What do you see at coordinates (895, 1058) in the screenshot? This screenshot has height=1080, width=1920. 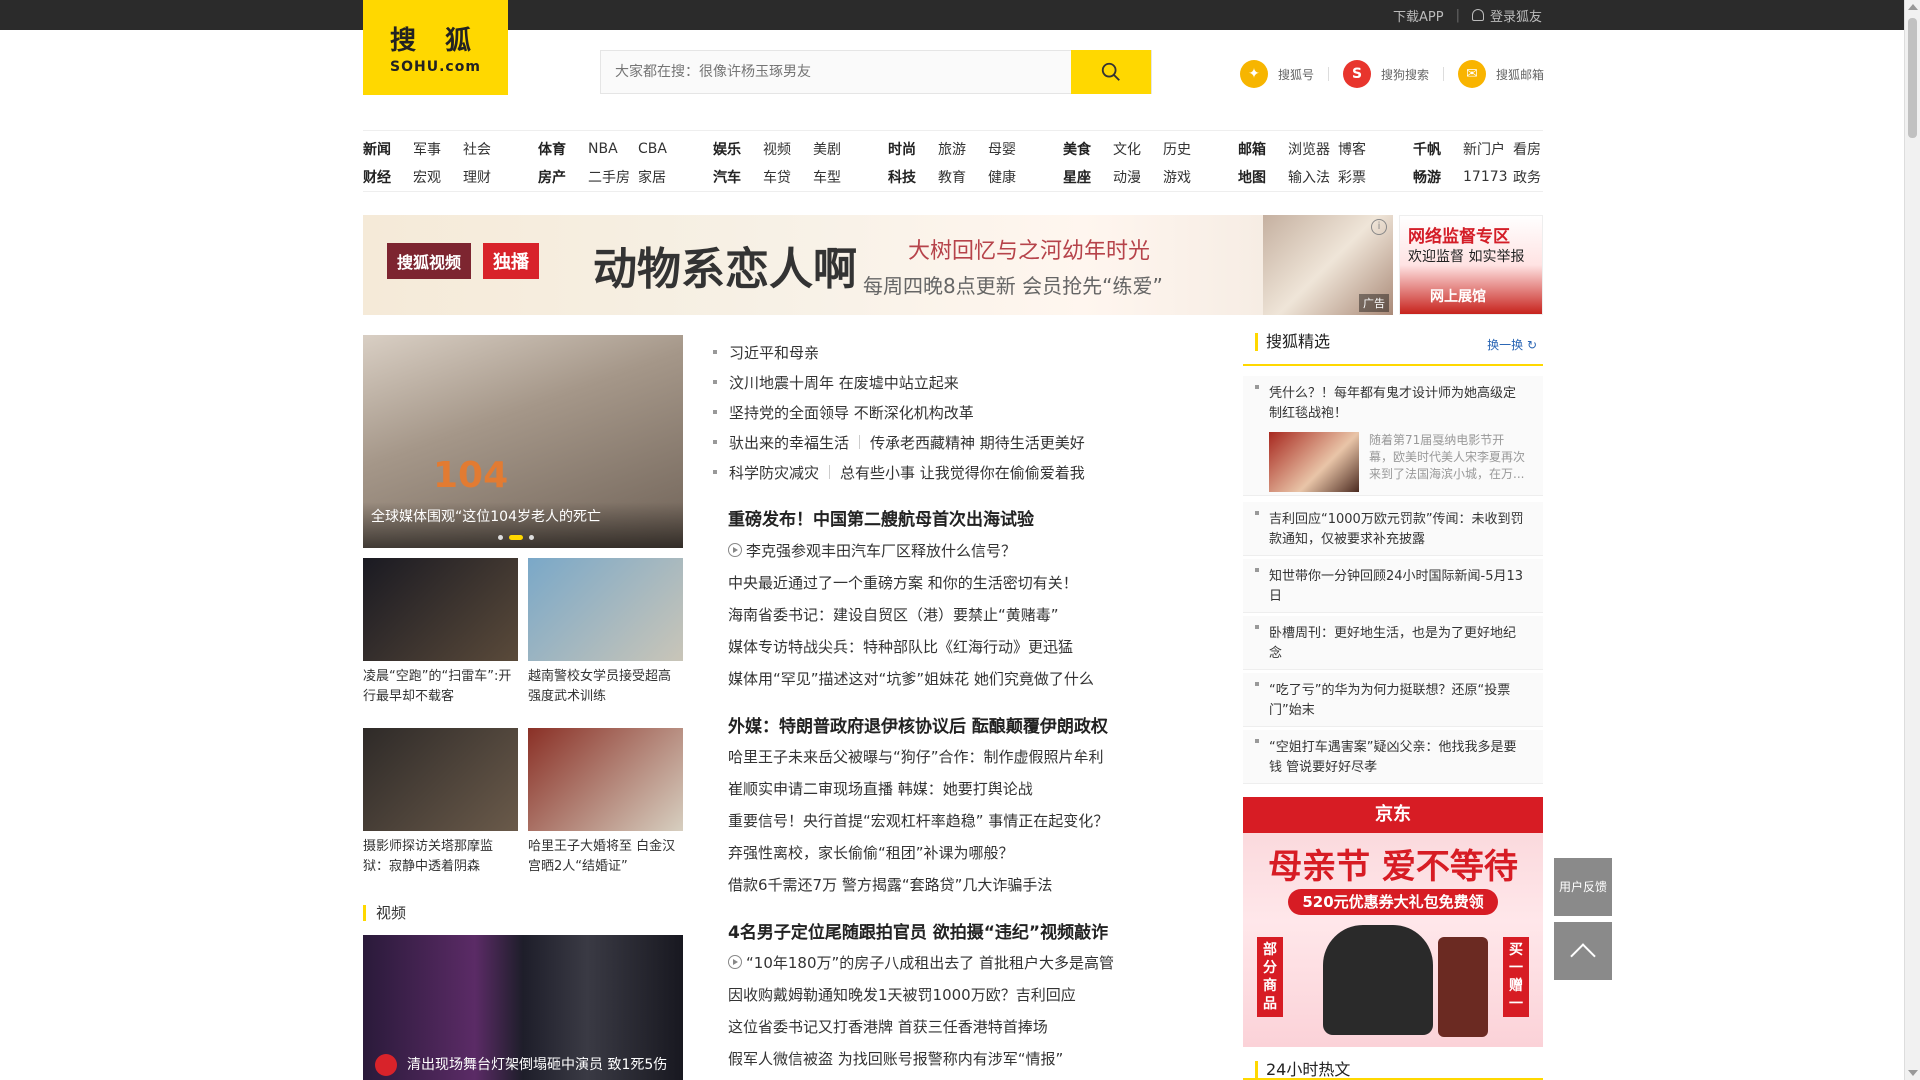 I see `news-item: 假军人微信被盗 为找回账号报警称内有涉军“情报”` at bounding box center [895, 1058].